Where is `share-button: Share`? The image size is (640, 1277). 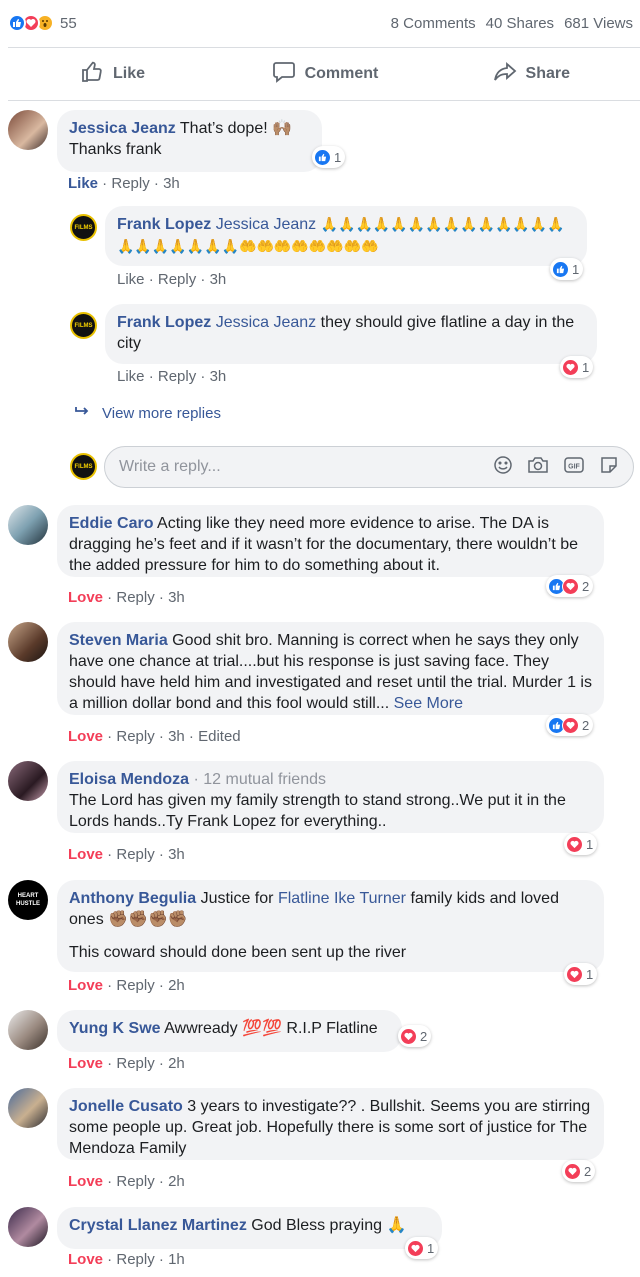 share-button: Share is located at coordinates (523, 74).